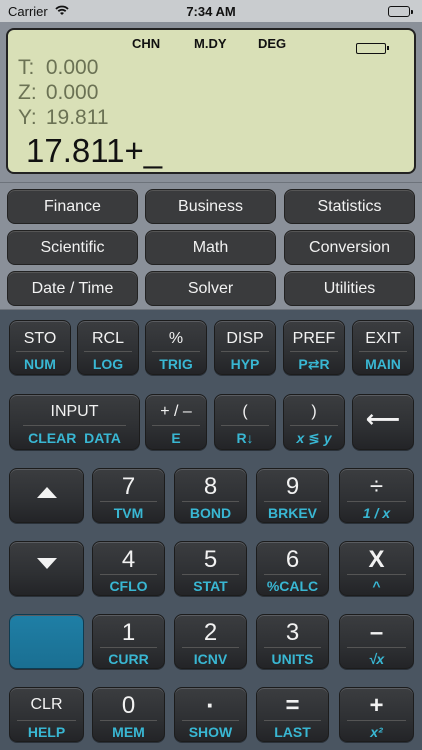  I want to click on key-sublabel: CFLO, so click(128, 586).